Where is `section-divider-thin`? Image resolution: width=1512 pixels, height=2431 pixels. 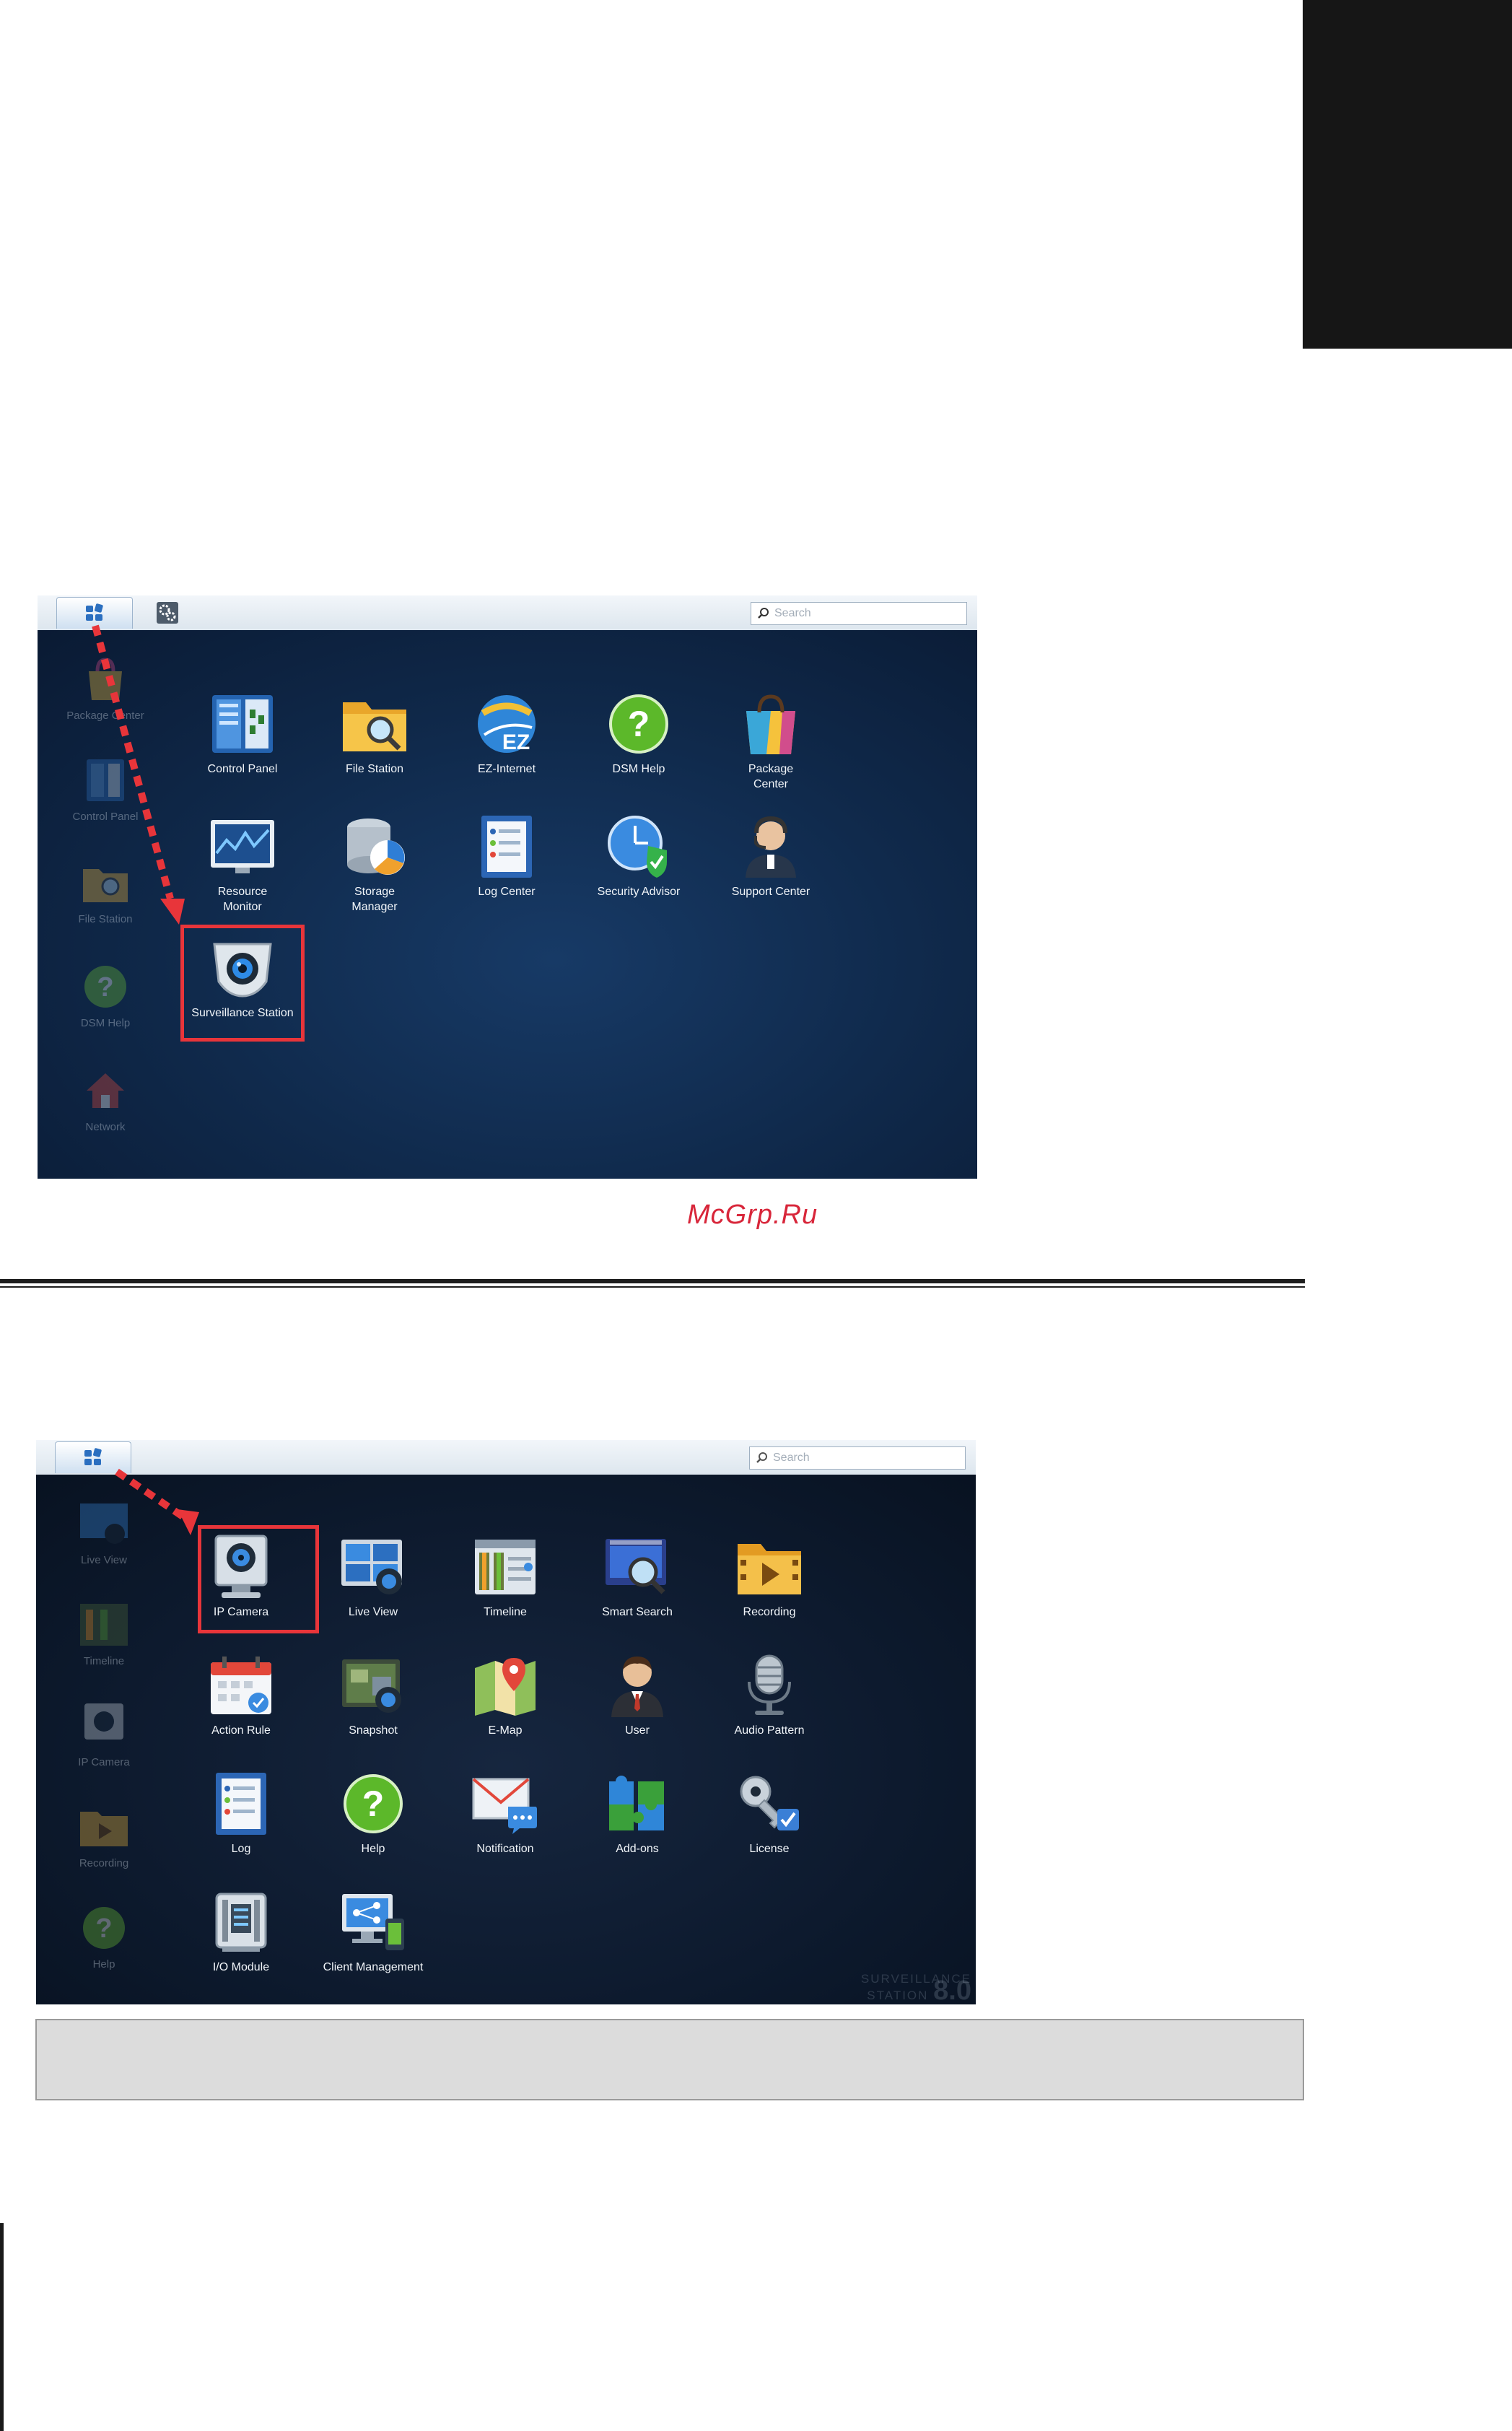
section-divider-thin is located at coordinates (652, 1287).